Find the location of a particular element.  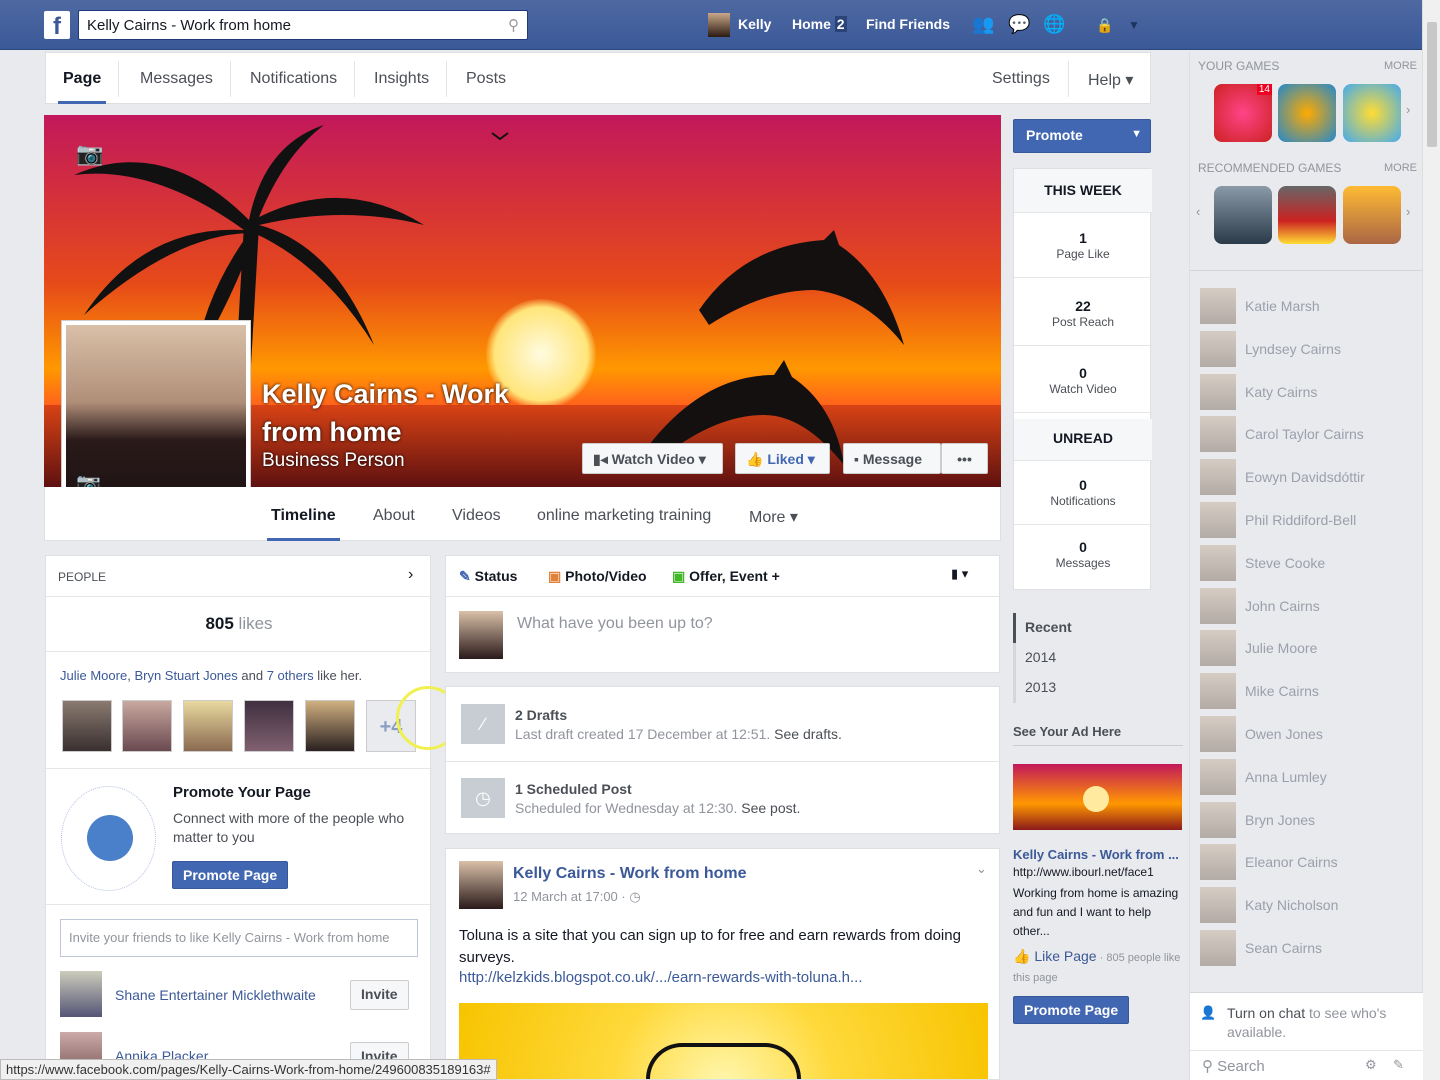

timeline-2014: 2014 is located at coordinates (1040, 657).